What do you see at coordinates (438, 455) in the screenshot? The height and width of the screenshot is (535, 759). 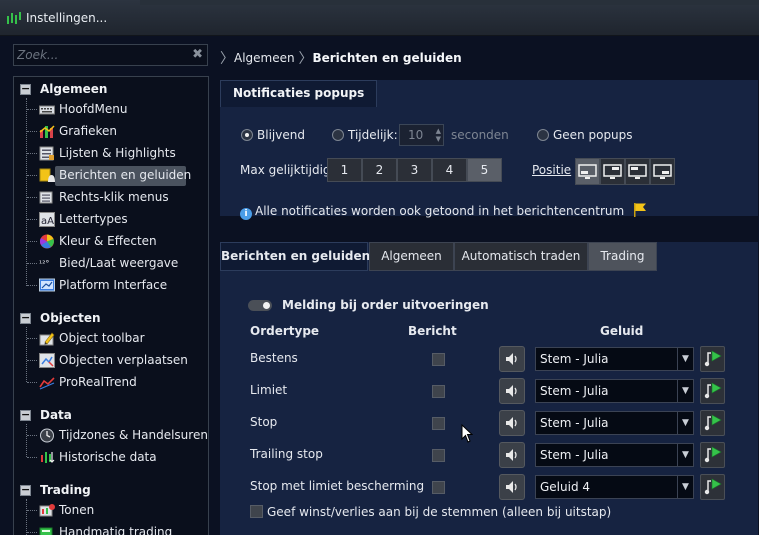 I see `message-checkbox-trailing-stop` at bounding box center [438, 455].